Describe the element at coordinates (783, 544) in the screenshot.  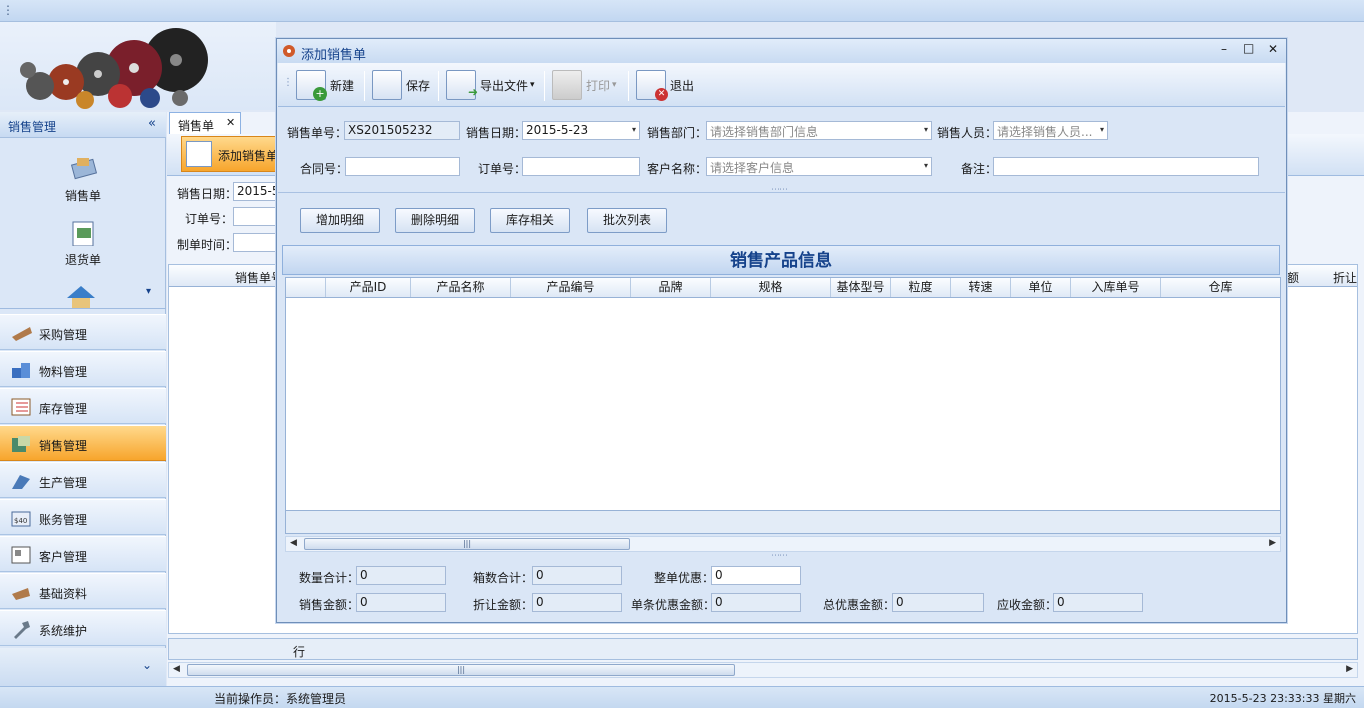
I see `grid-horizontal-scrollbar: ◀ ||| ▶` at that location.